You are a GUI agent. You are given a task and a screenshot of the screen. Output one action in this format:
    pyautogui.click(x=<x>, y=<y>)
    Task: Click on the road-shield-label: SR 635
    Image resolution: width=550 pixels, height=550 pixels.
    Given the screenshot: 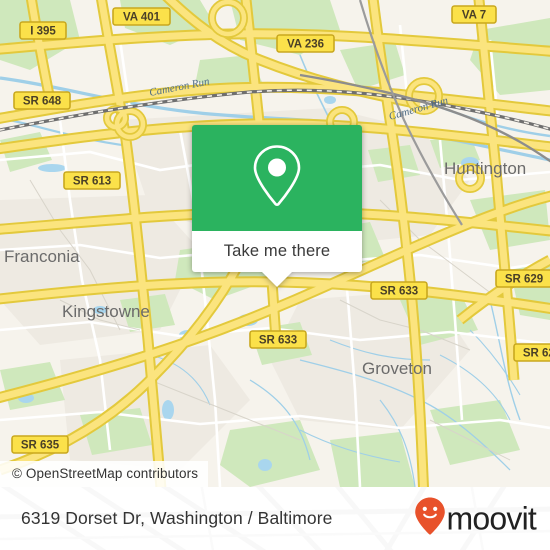 What is the action you would take?
    pyautogui.click(x=40, y=446)
    